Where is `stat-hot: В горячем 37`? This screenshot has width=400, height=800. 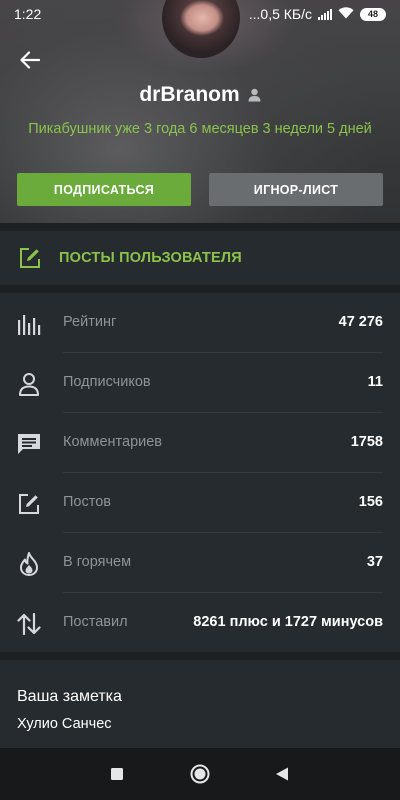 stat-hot: В горячем 37 is located at coordinates (200, 563).